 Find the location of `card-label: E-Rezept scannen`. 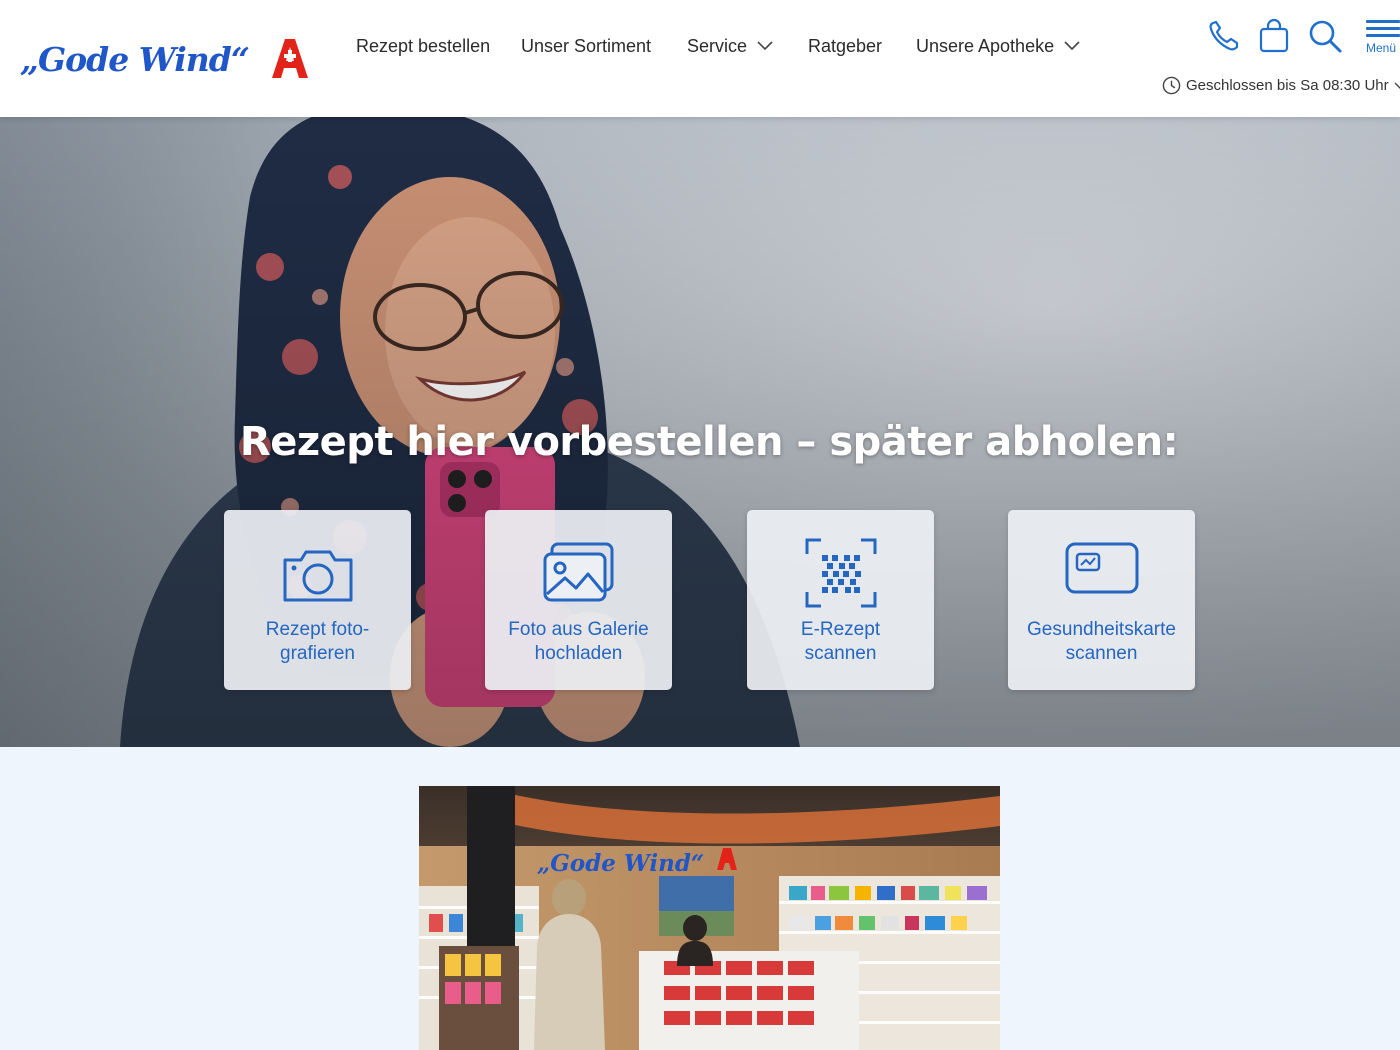

card-label: E-Rezept scannen is located at coordinates (840, 642).